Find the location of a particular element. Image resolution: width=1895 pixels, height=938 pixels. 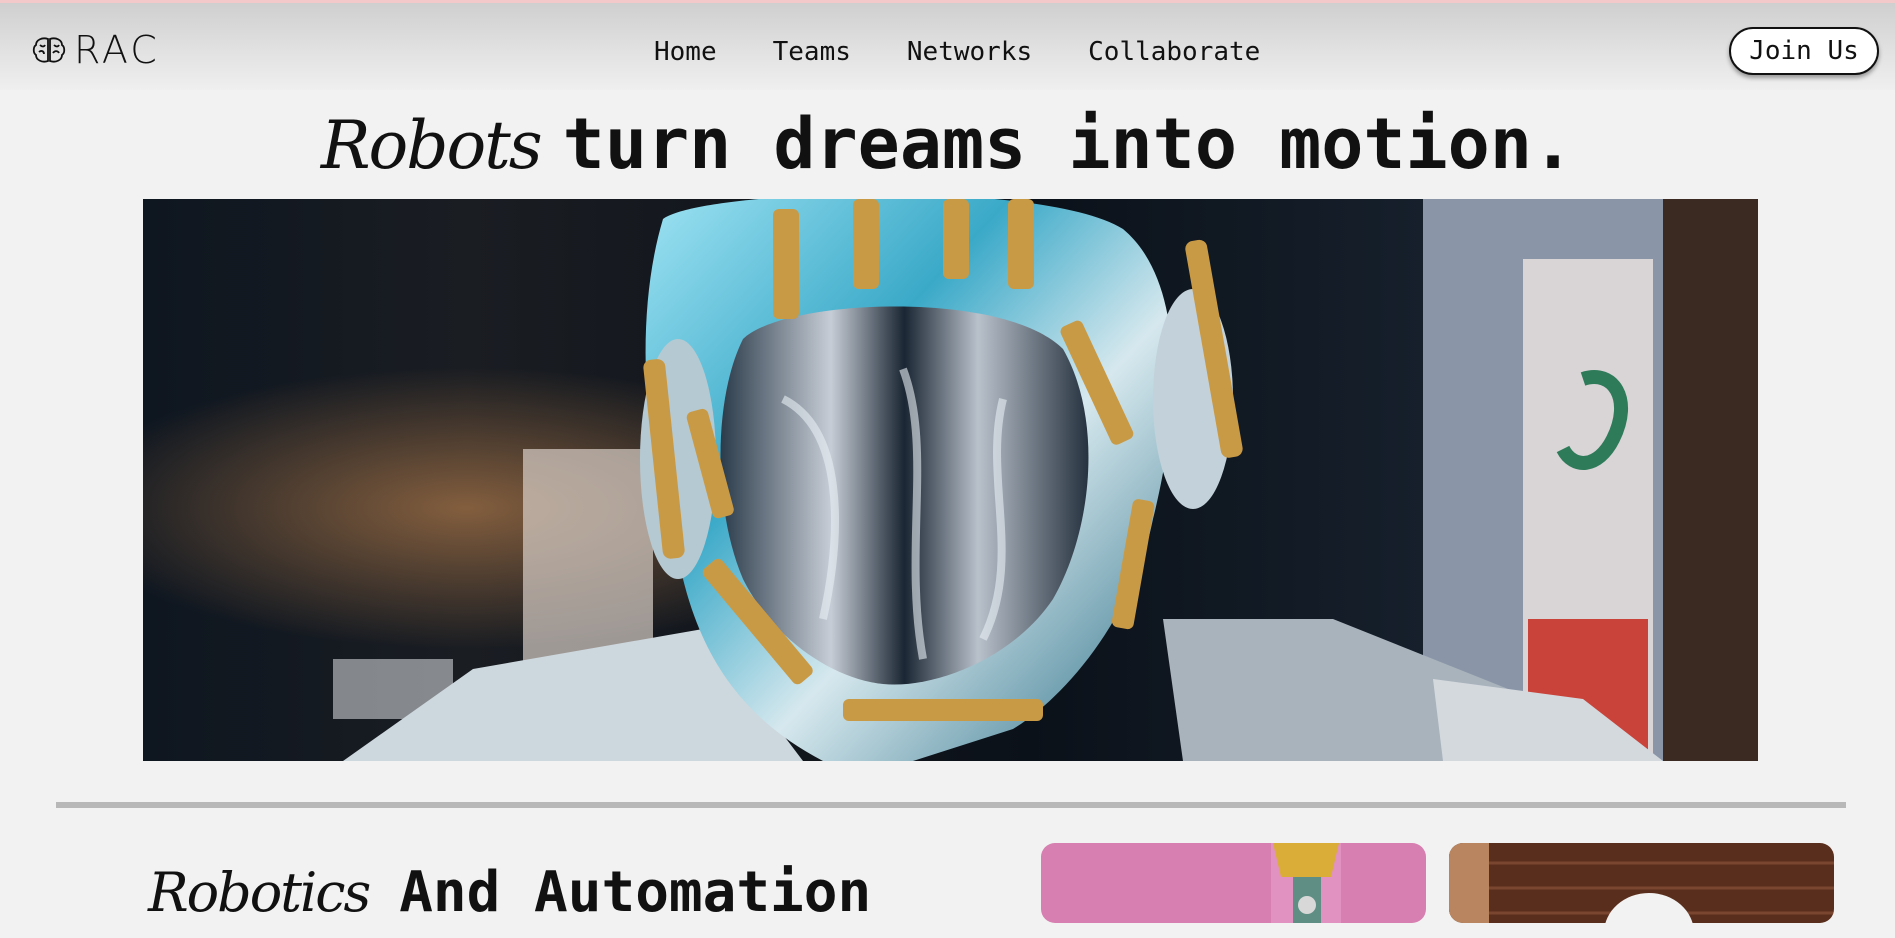

section-script-word: Robotics is located at coordinates (259, 892).